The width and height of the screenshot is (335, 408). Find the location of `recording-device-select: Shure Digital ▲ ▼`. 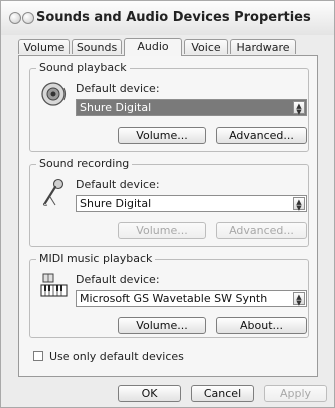

recording-device-select: Shure Digital ▲ ▼ is located at coordinates (191, 203).